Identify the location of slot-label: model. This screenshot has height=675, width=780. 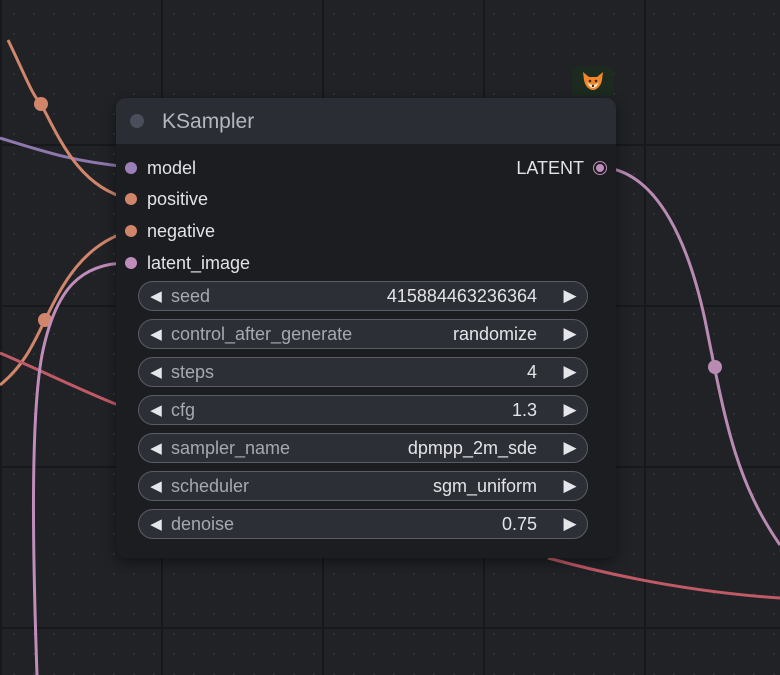
(172, 167).